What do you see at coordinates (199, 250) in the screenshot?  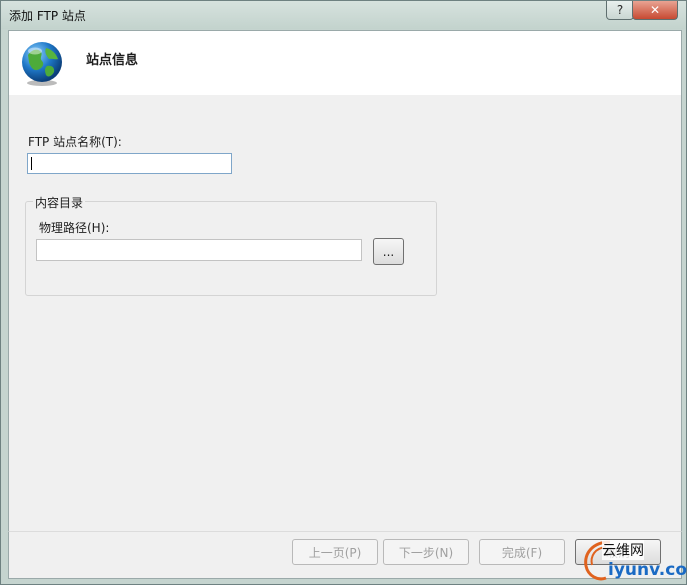 I see `physical-path-input` at bounding box center [199, 250].